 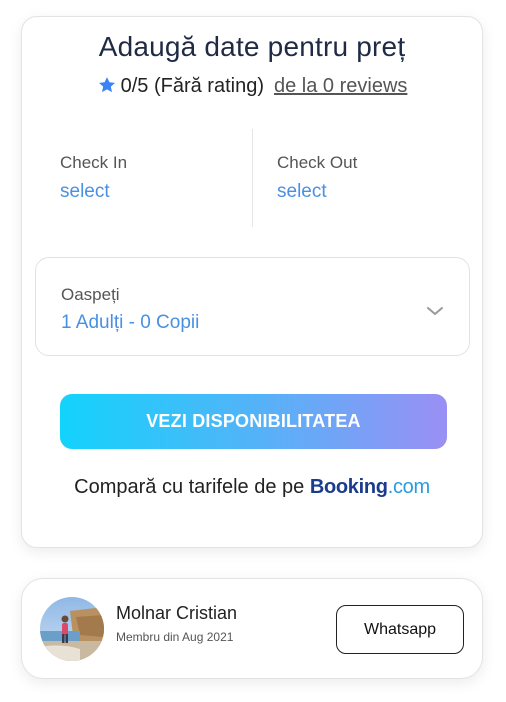 What do you see at coordinates (175, 637) in the screenshot?
I see `member-since: Membru din Aug 2021` at bounding box center [175, 637].